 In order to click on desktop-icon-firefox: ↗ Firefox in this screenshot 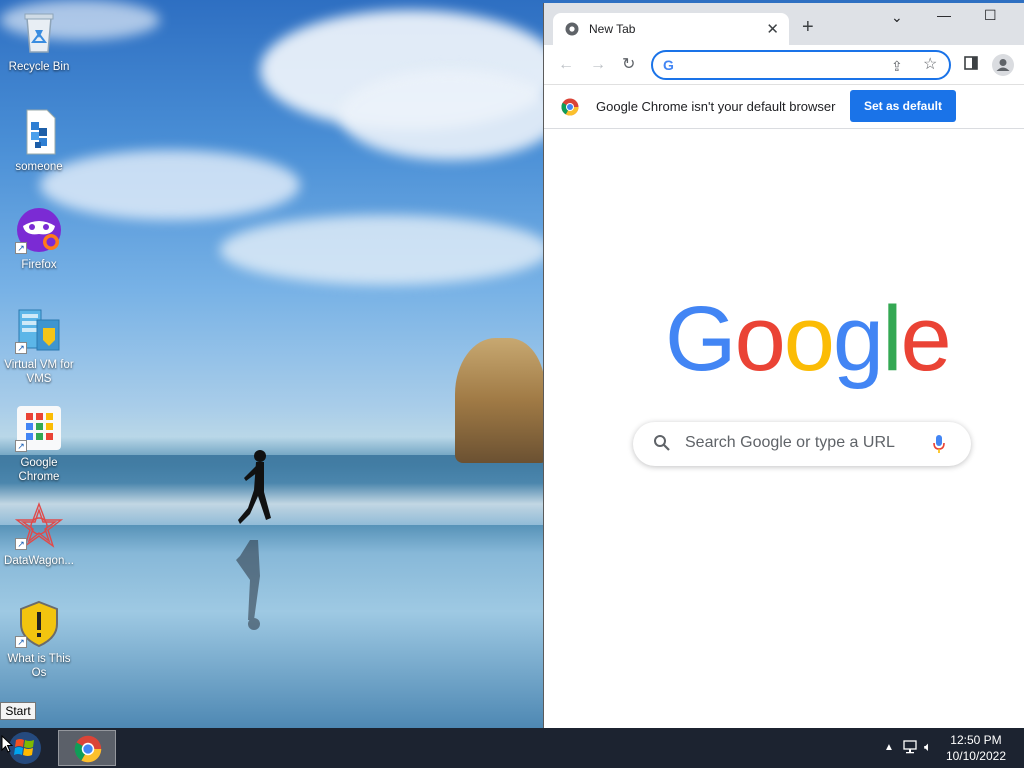, I will do `click(39, 239)`.